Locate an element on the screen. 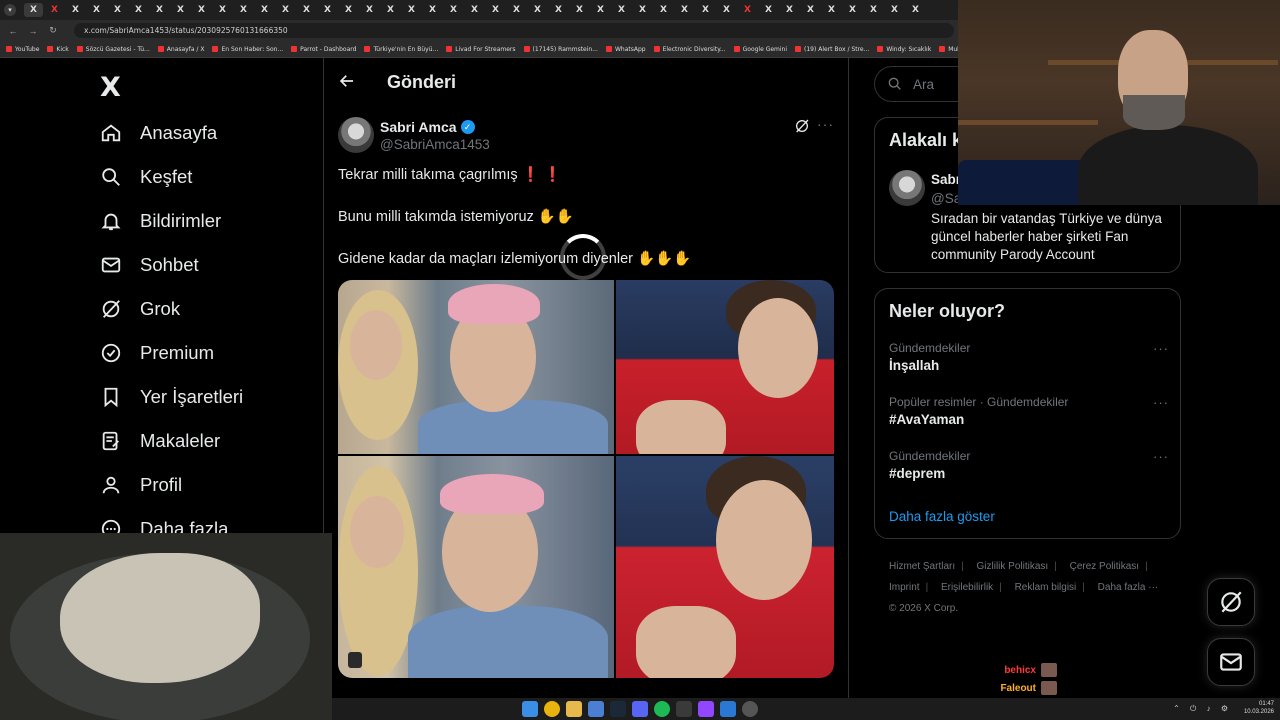 Image resolution: width=1280 pixels, height=720 pixels. nav-item: Sohbet is located at coordinates (149, 265).